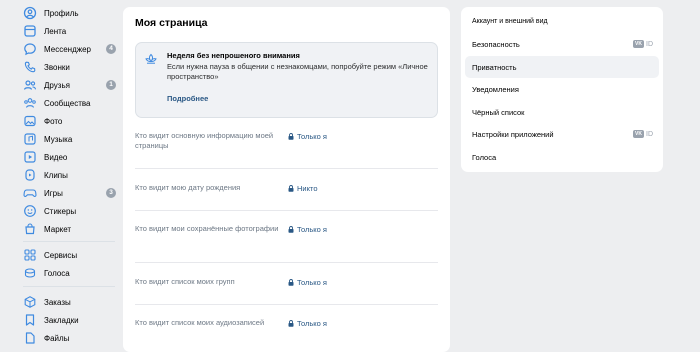 Image resolution: width=700 pixels, height=352 pixels. I want to click on photo-icon, so click(30, 121).